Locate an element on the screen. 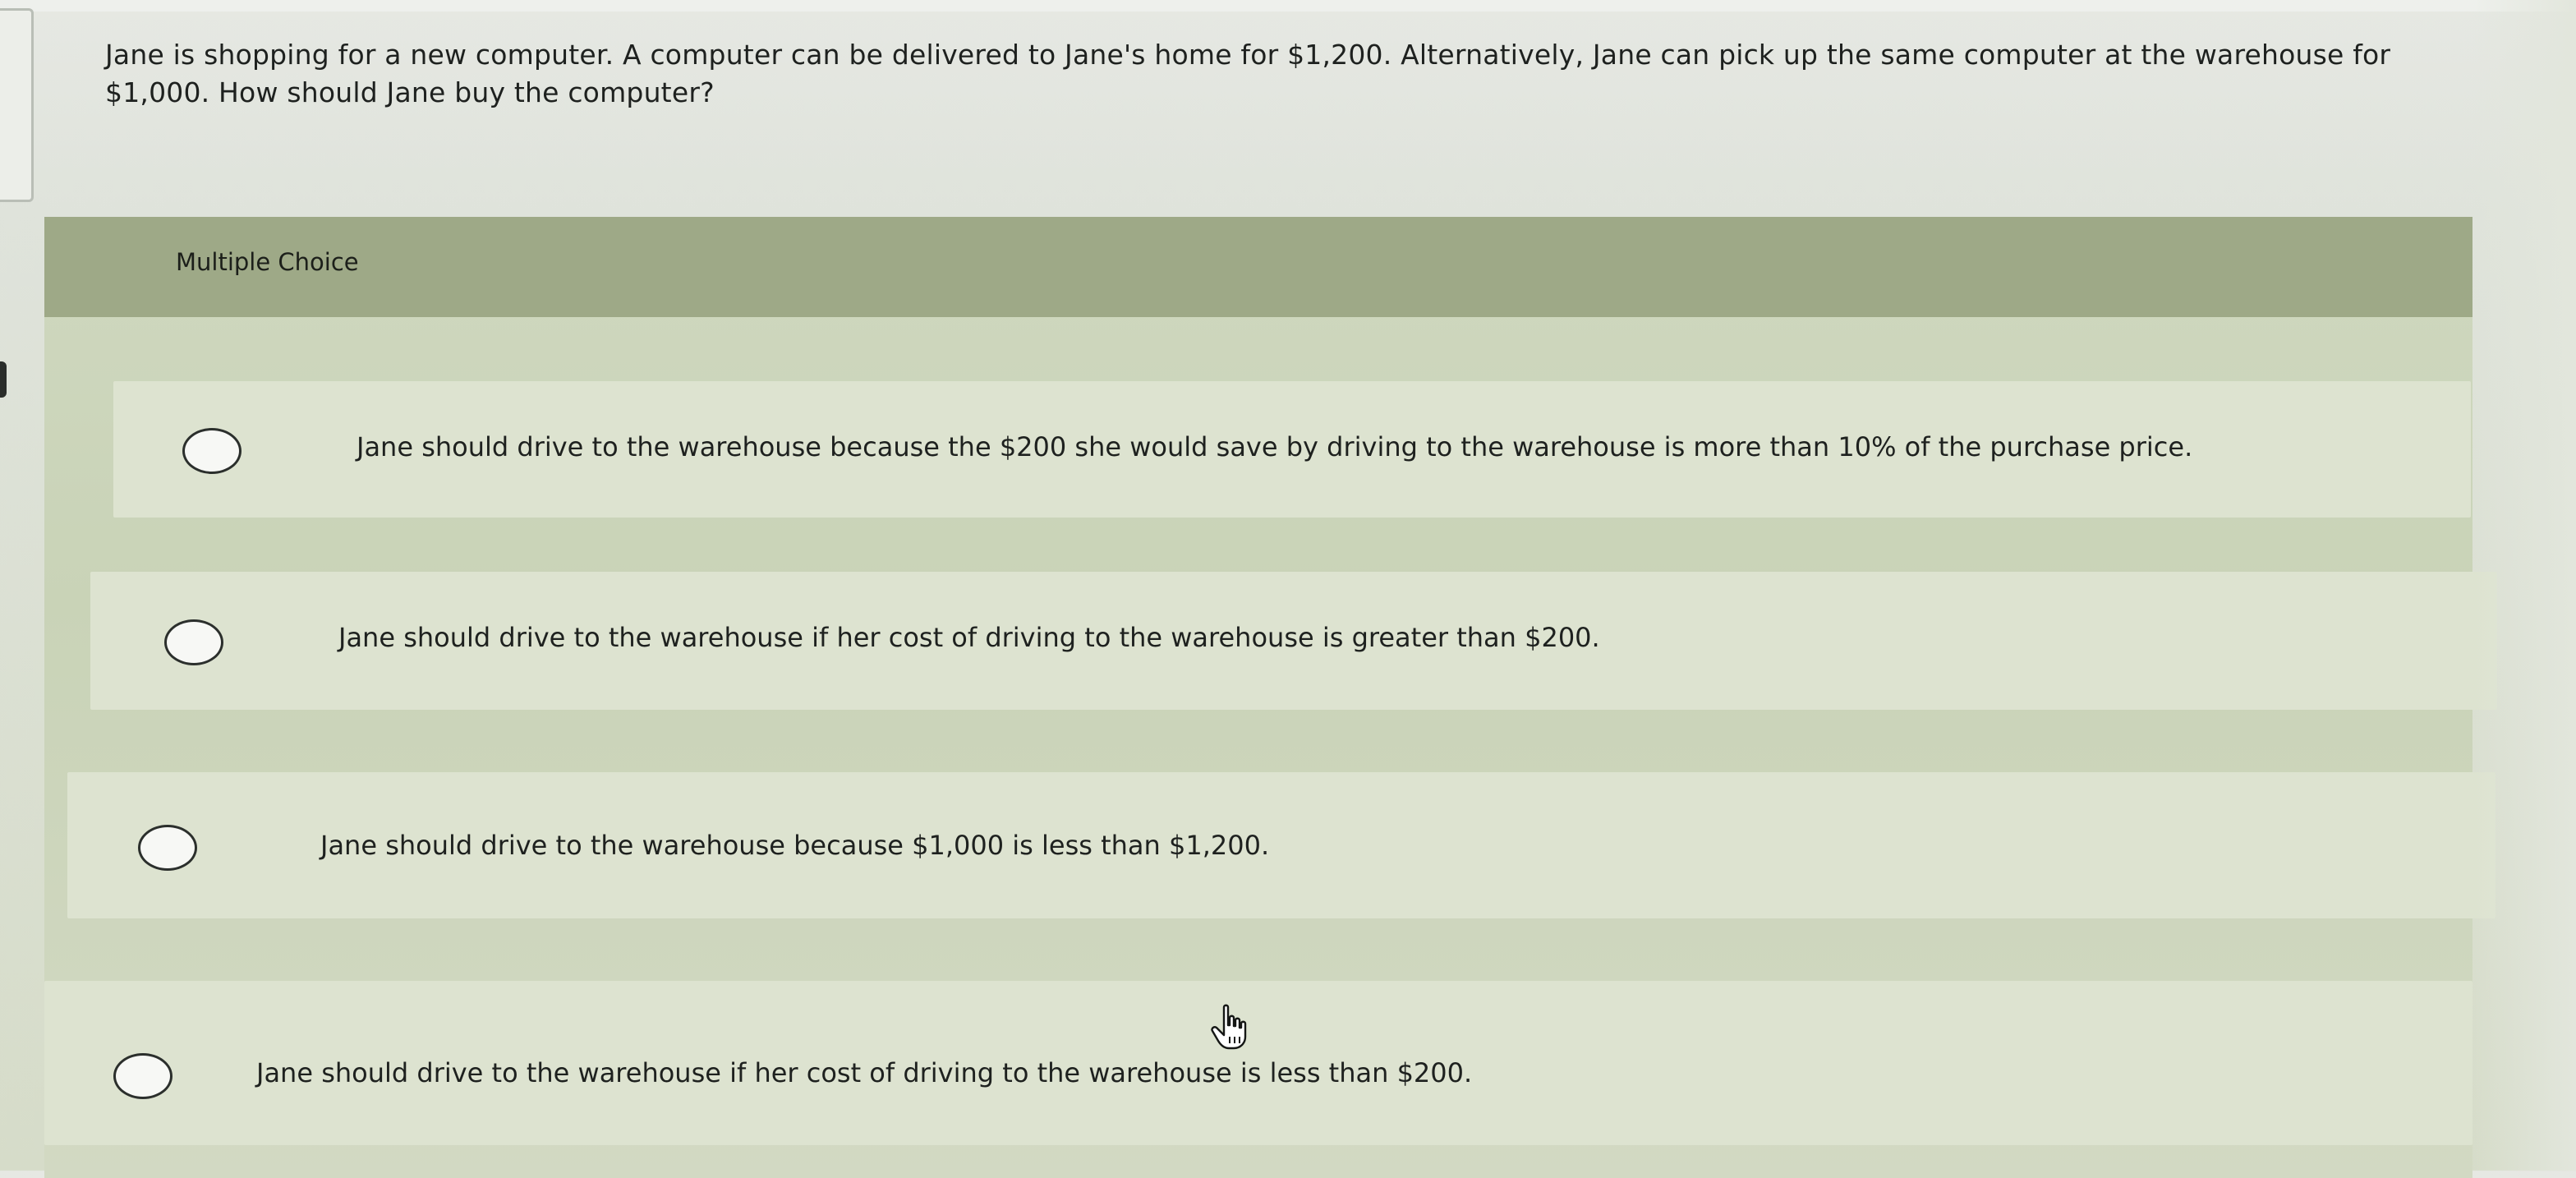 This screenshot has width=2576, height=1178. multiple-choice-title: Multiple Choice is located at coordinates (267, 262).